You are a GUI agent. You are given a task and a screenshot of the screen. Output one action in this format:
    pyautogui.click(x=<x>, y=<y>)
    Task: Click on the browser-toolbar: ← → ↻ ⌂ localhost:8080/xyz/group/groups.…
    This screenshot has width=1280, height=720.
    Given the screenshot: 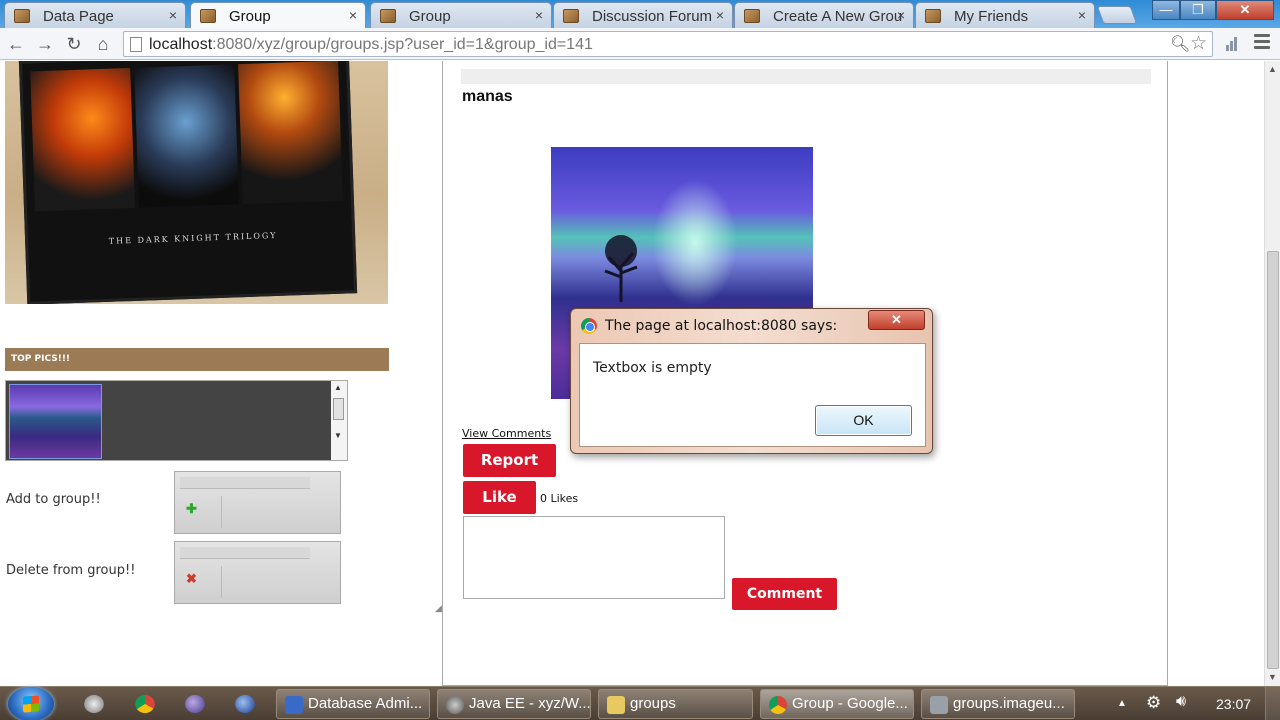 What is the action you would take?
    pyautogui.click(x=640, y=44)
    